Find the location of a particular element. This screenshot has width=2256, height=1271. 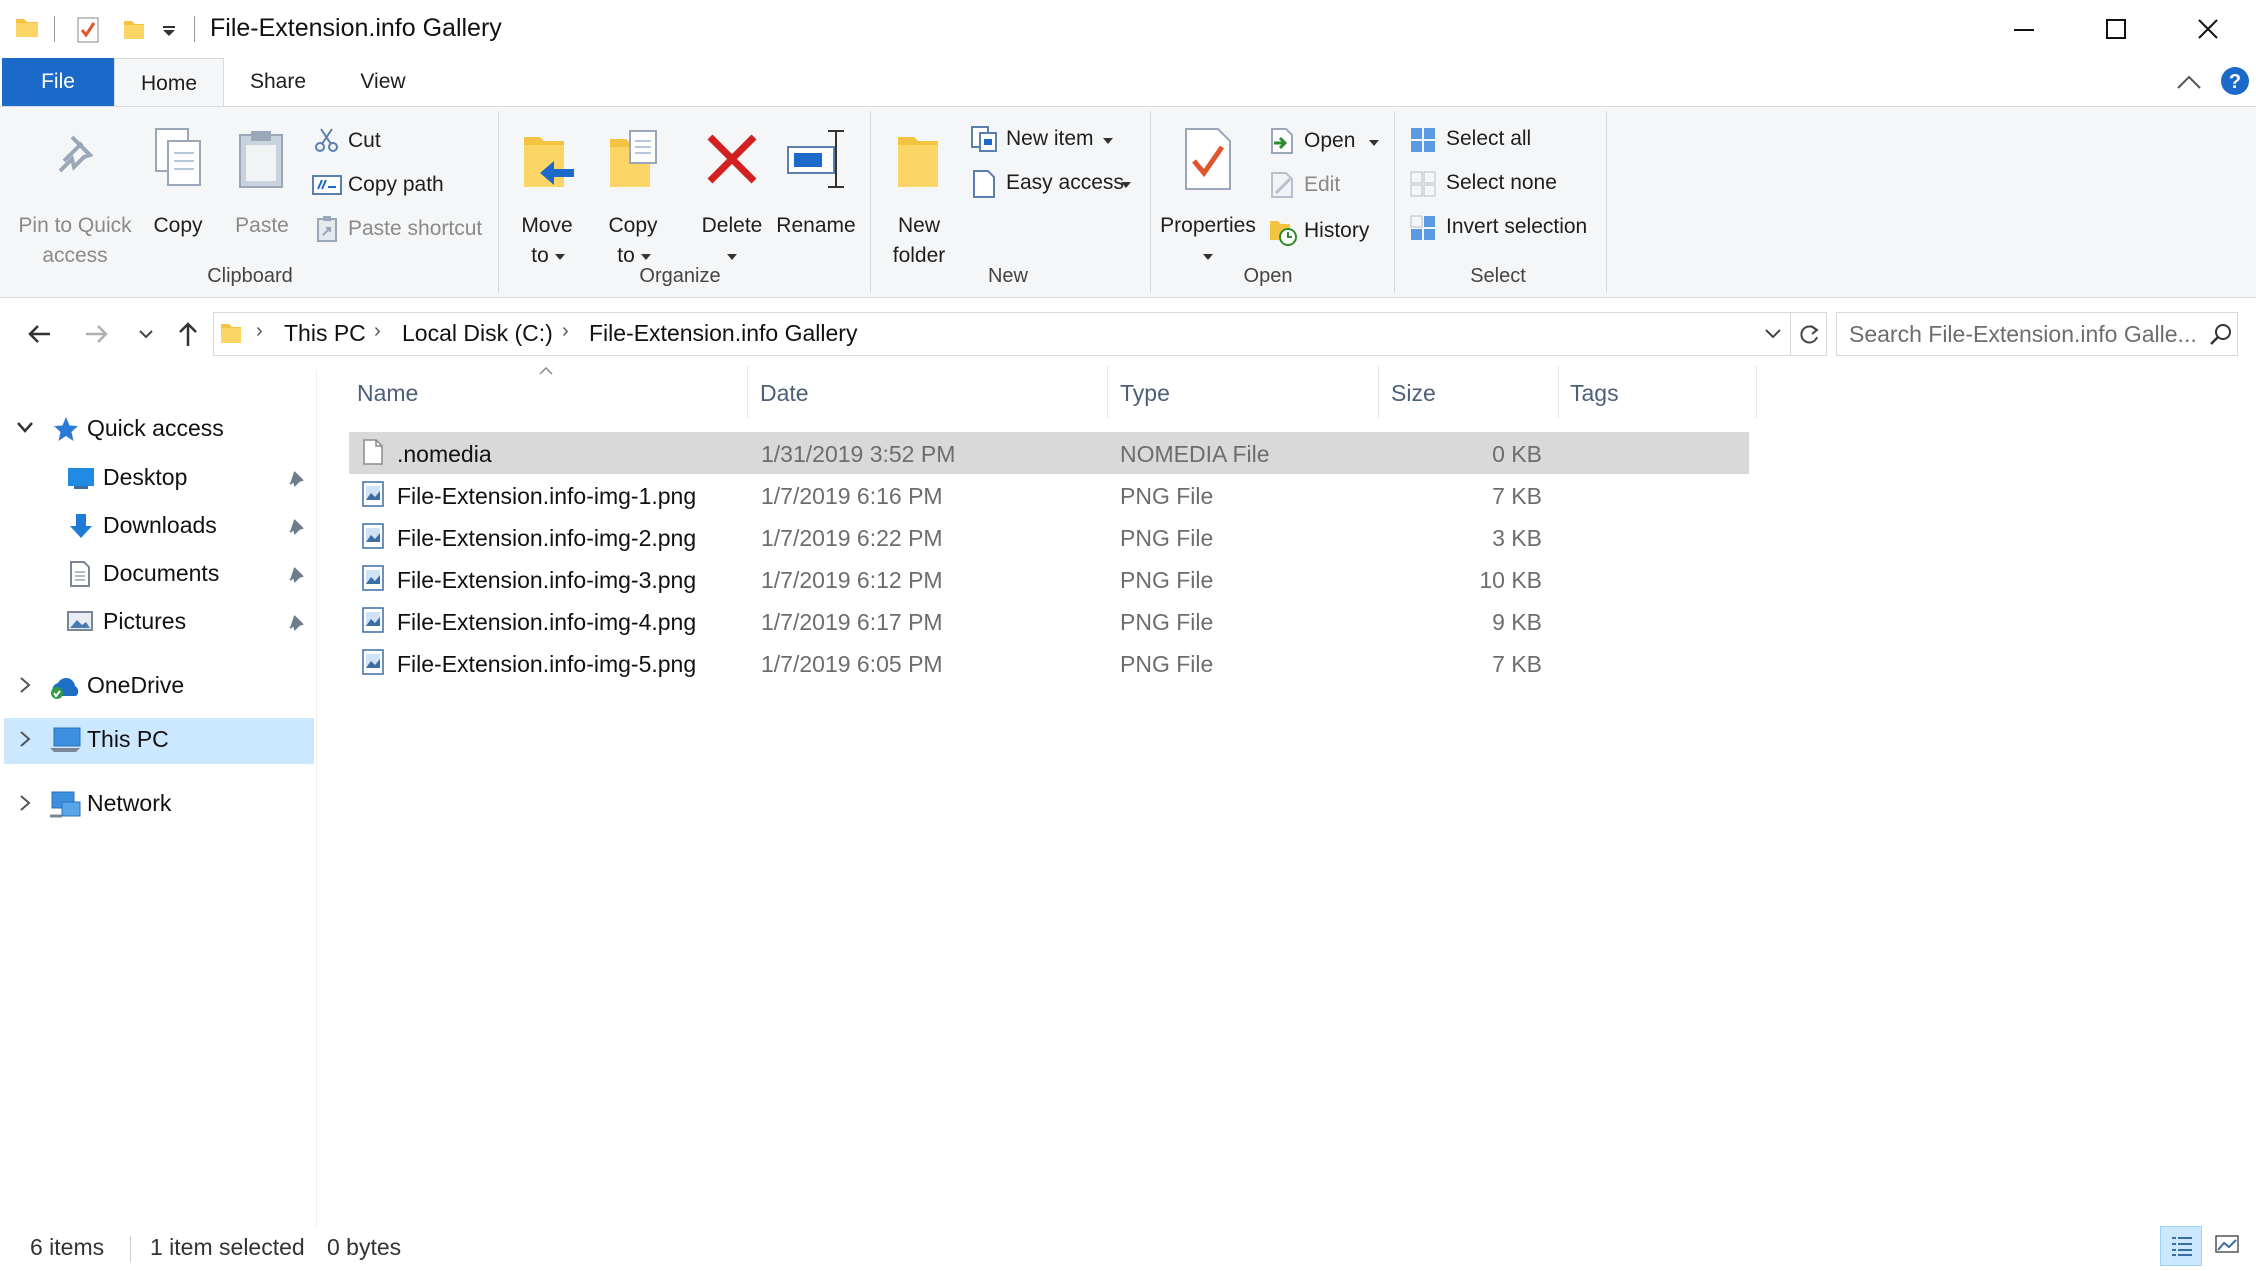

invert-selection-button: Invert selection is located at coordinates (1506, 228).